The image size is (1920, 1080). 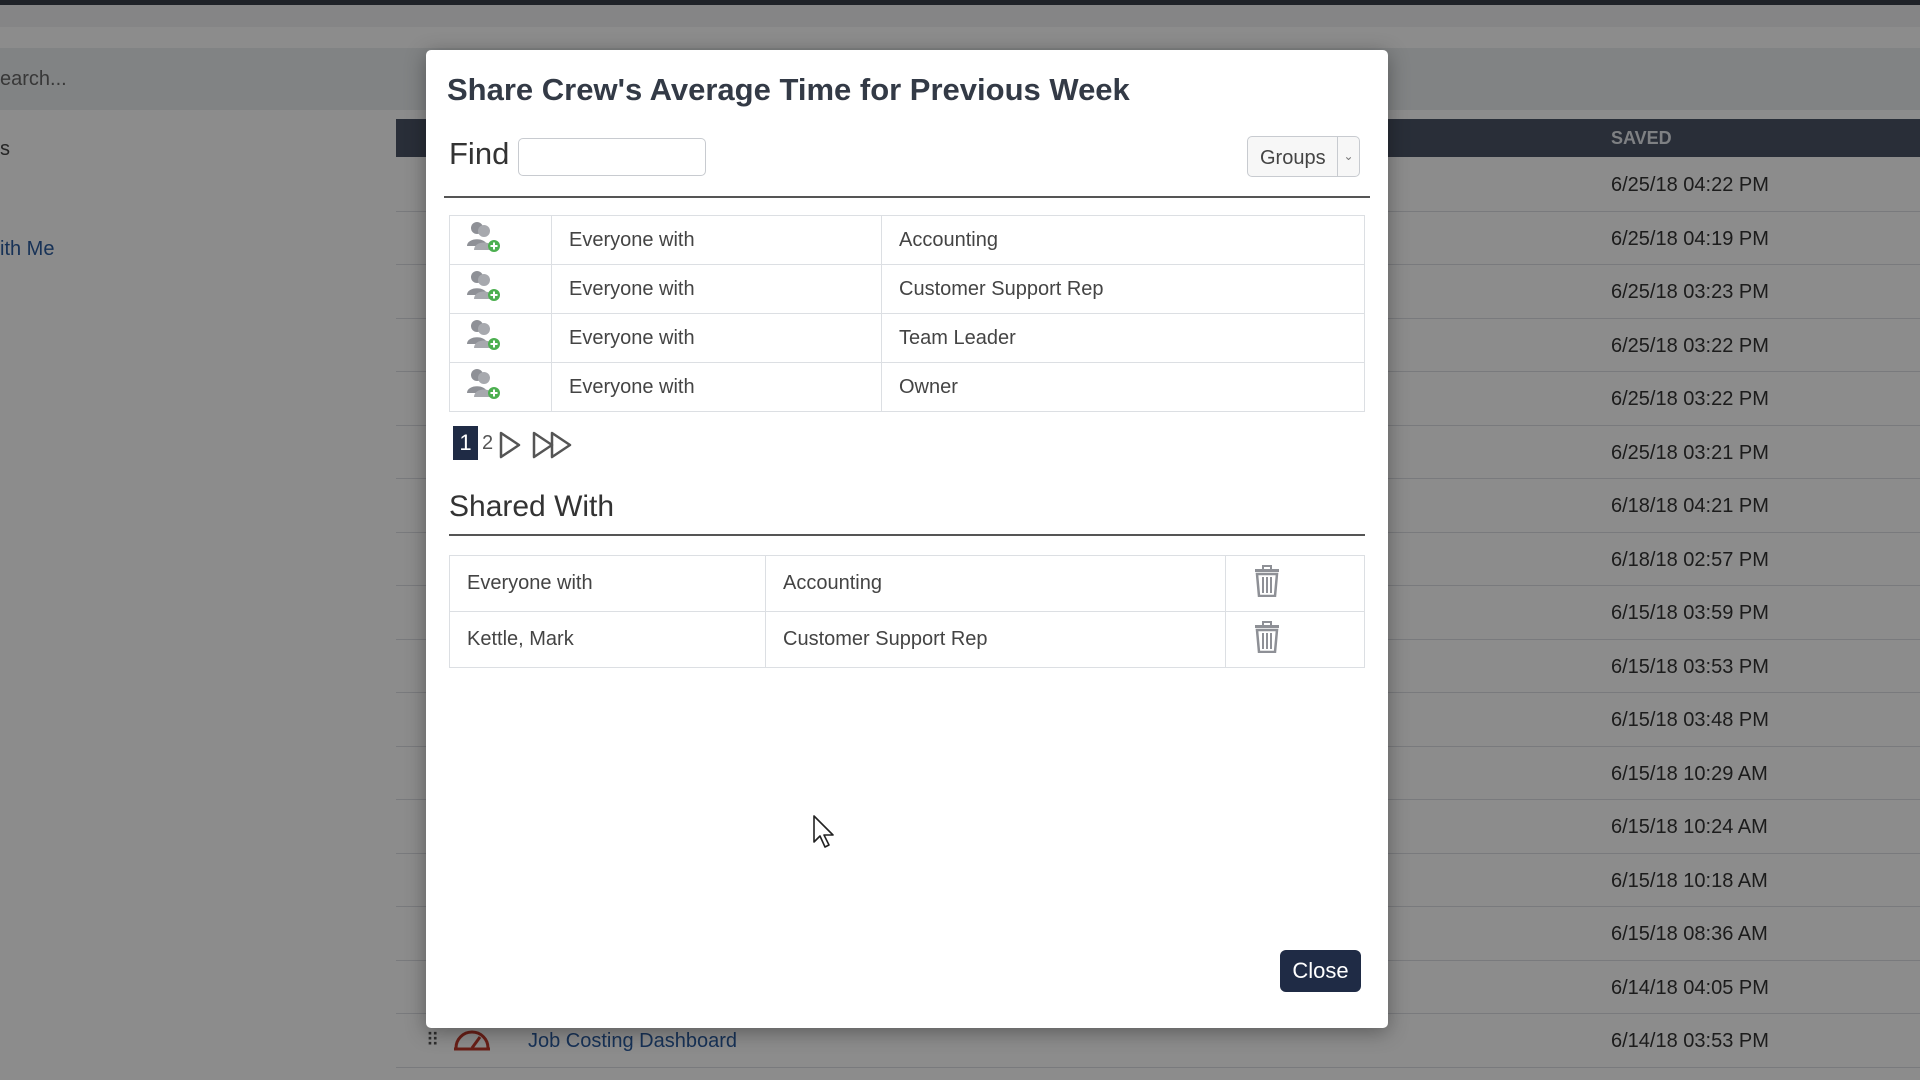 I want to click on groups-dropdown-value: Groups, so click(x=1293, y=158).